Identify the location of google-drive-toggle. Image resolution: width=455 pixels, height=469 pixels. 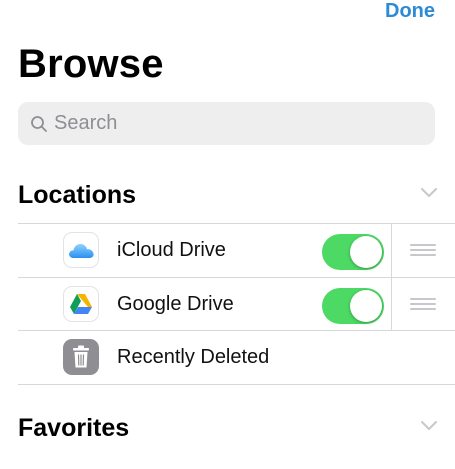
(353, 306).